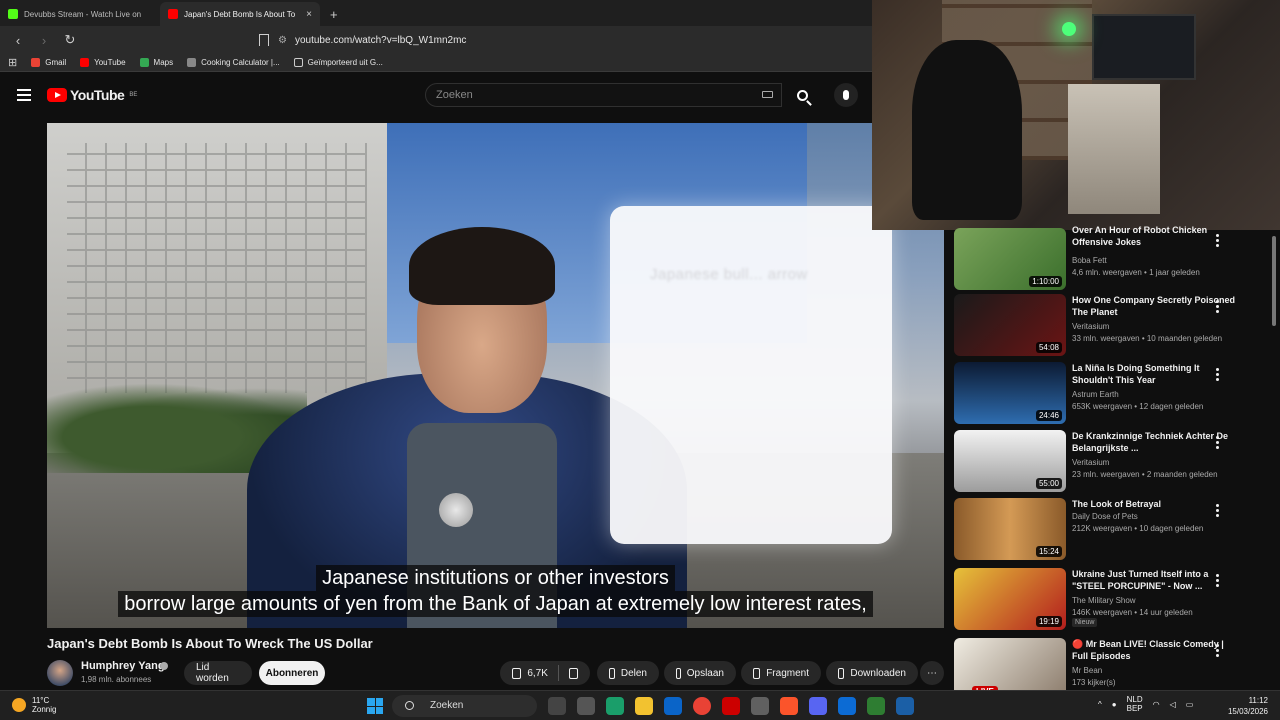 This screenshot has width=1280, height=720. Describe the element at coordinates (1114, 704) in the screenshot. I see `microphone-tray-icon: ●` at that location.